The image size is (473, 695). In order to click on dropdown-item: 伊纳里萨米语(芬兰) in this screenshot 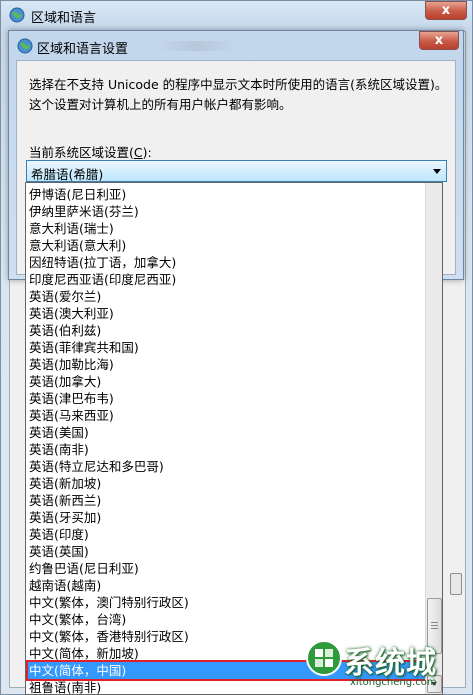, I will do `click(226, 211)`.